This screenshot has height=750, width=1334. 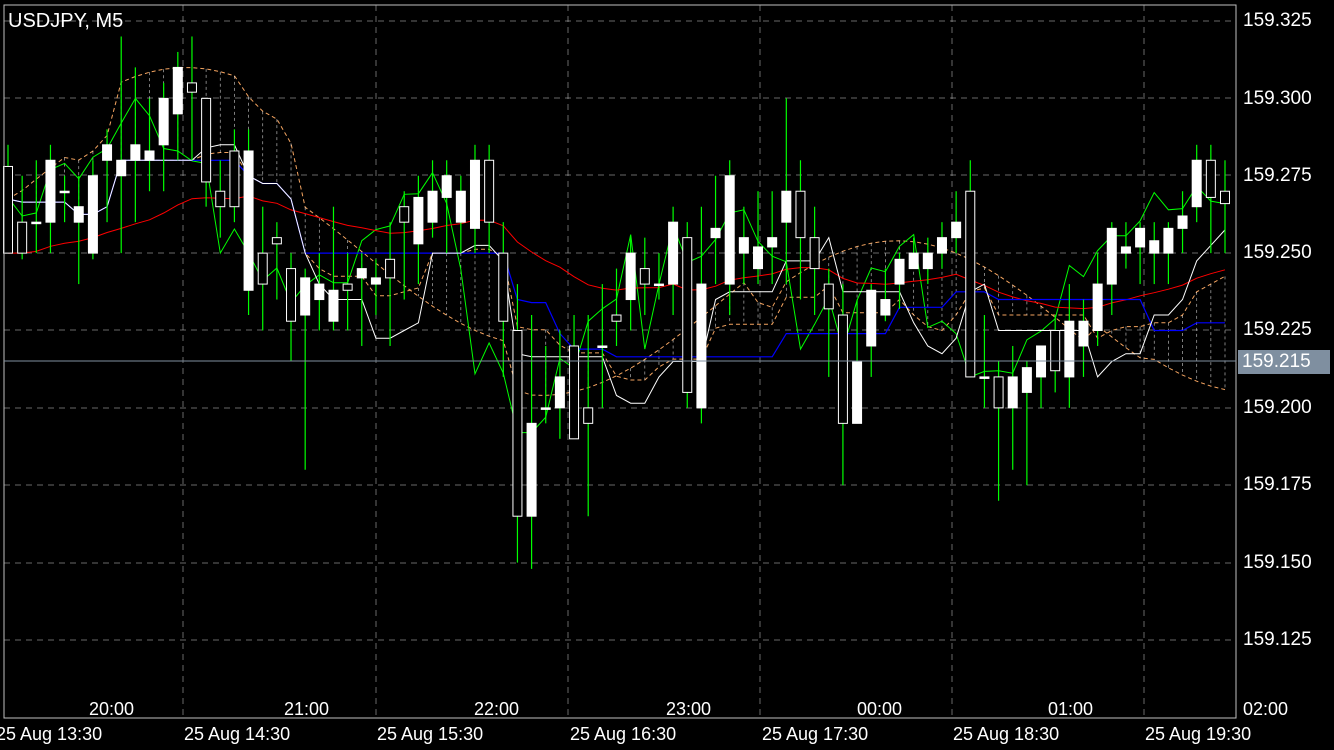 I want to click on price-tick: 159.325, so click(x=1277, y=20).